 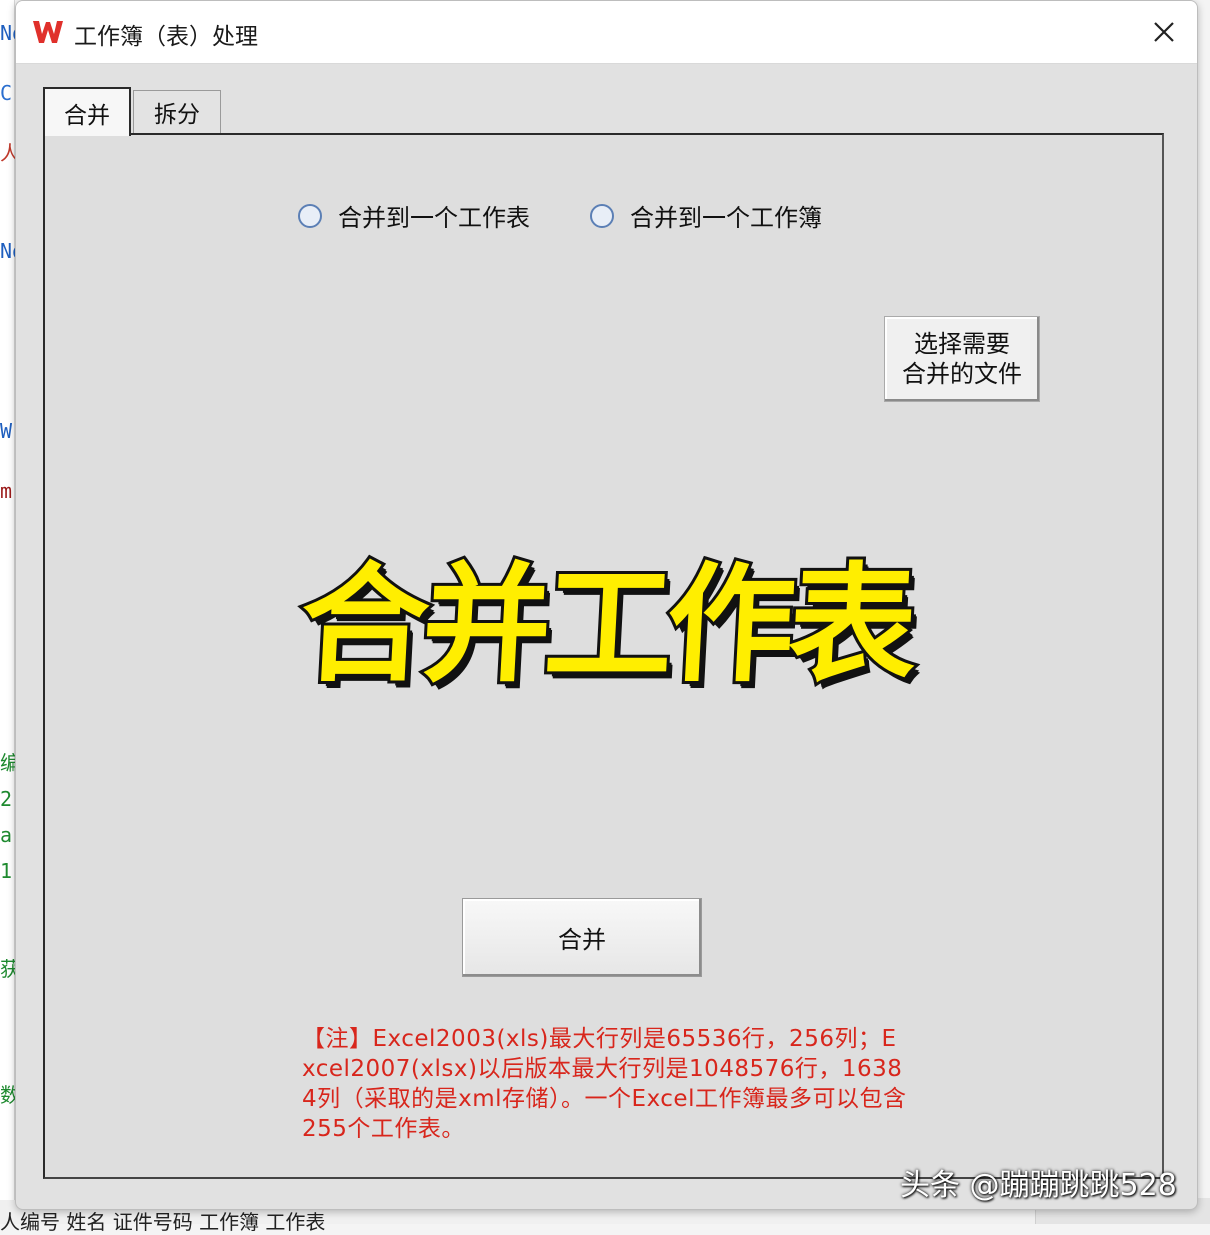 I want to click on tab-split: 拆分, so click(x=177, y=111).